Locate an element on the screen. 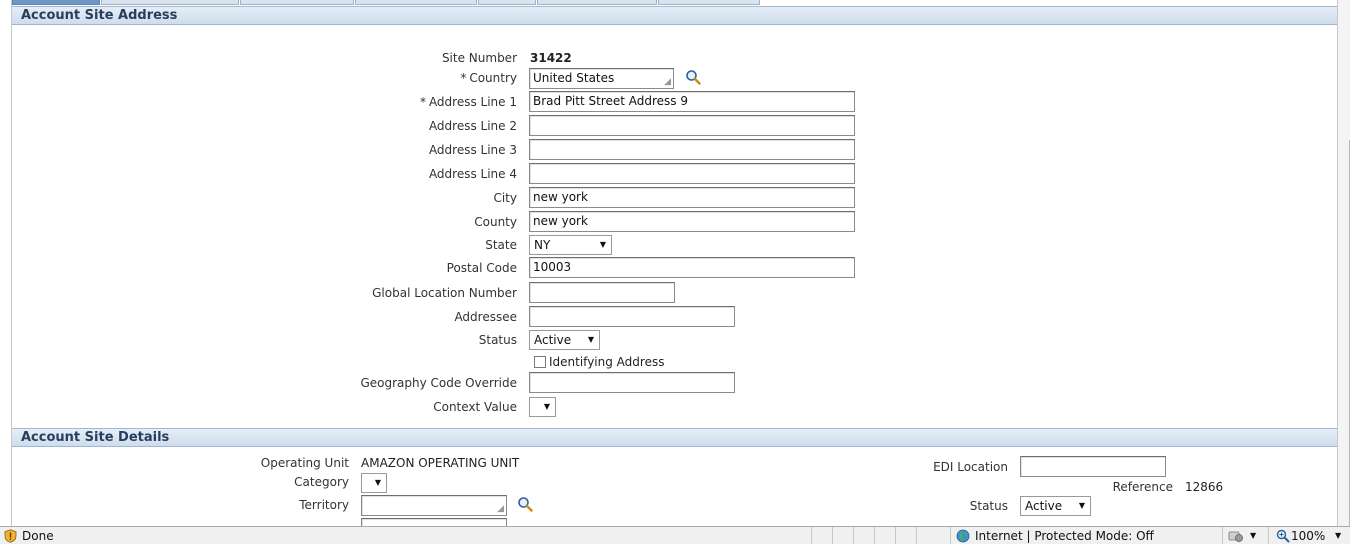  details-status-value: Active is located at coordinates (1044, 506).